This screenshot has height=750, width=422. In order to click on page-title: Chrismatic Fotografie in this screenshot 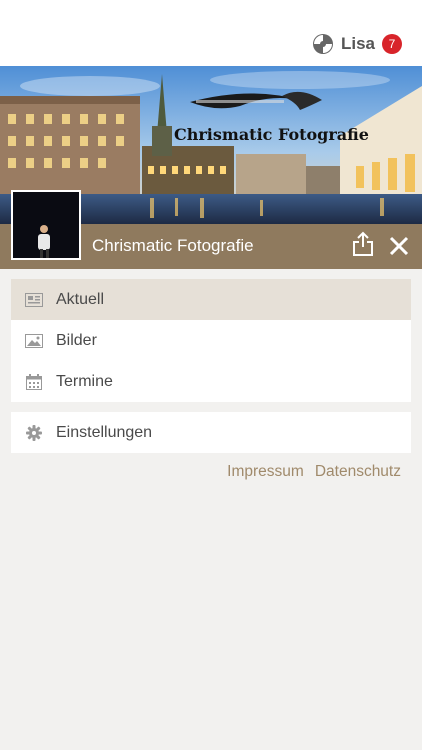, I will do `click(173, 245)`.